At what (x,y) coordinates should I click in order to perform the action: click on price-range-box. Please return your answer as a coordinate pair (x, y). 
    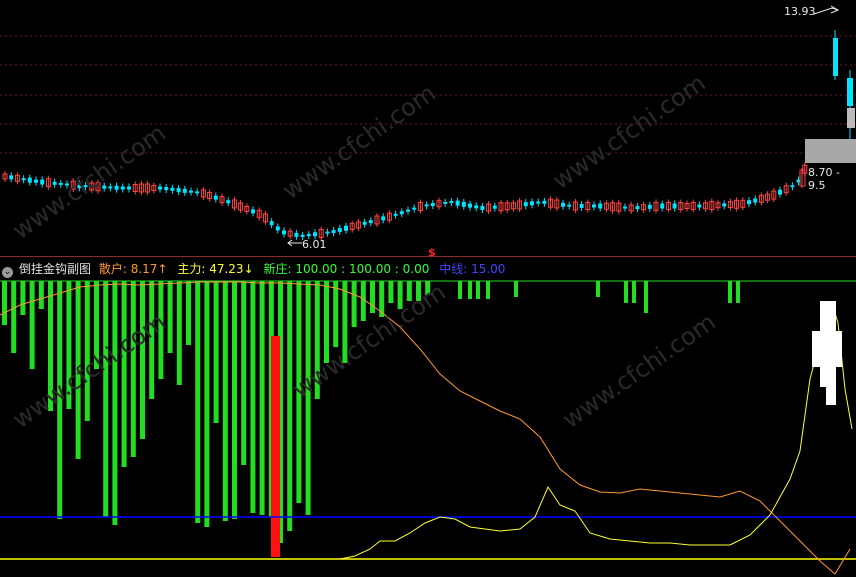
    Looking at the image, I should click on (830, 151).